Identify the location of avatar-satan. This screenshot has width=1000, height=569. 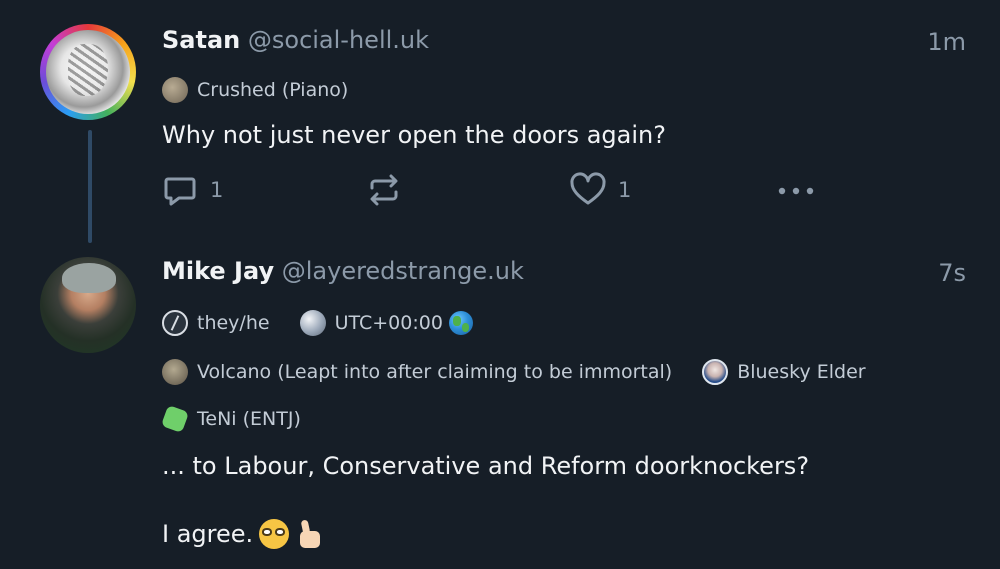
(88, 72).